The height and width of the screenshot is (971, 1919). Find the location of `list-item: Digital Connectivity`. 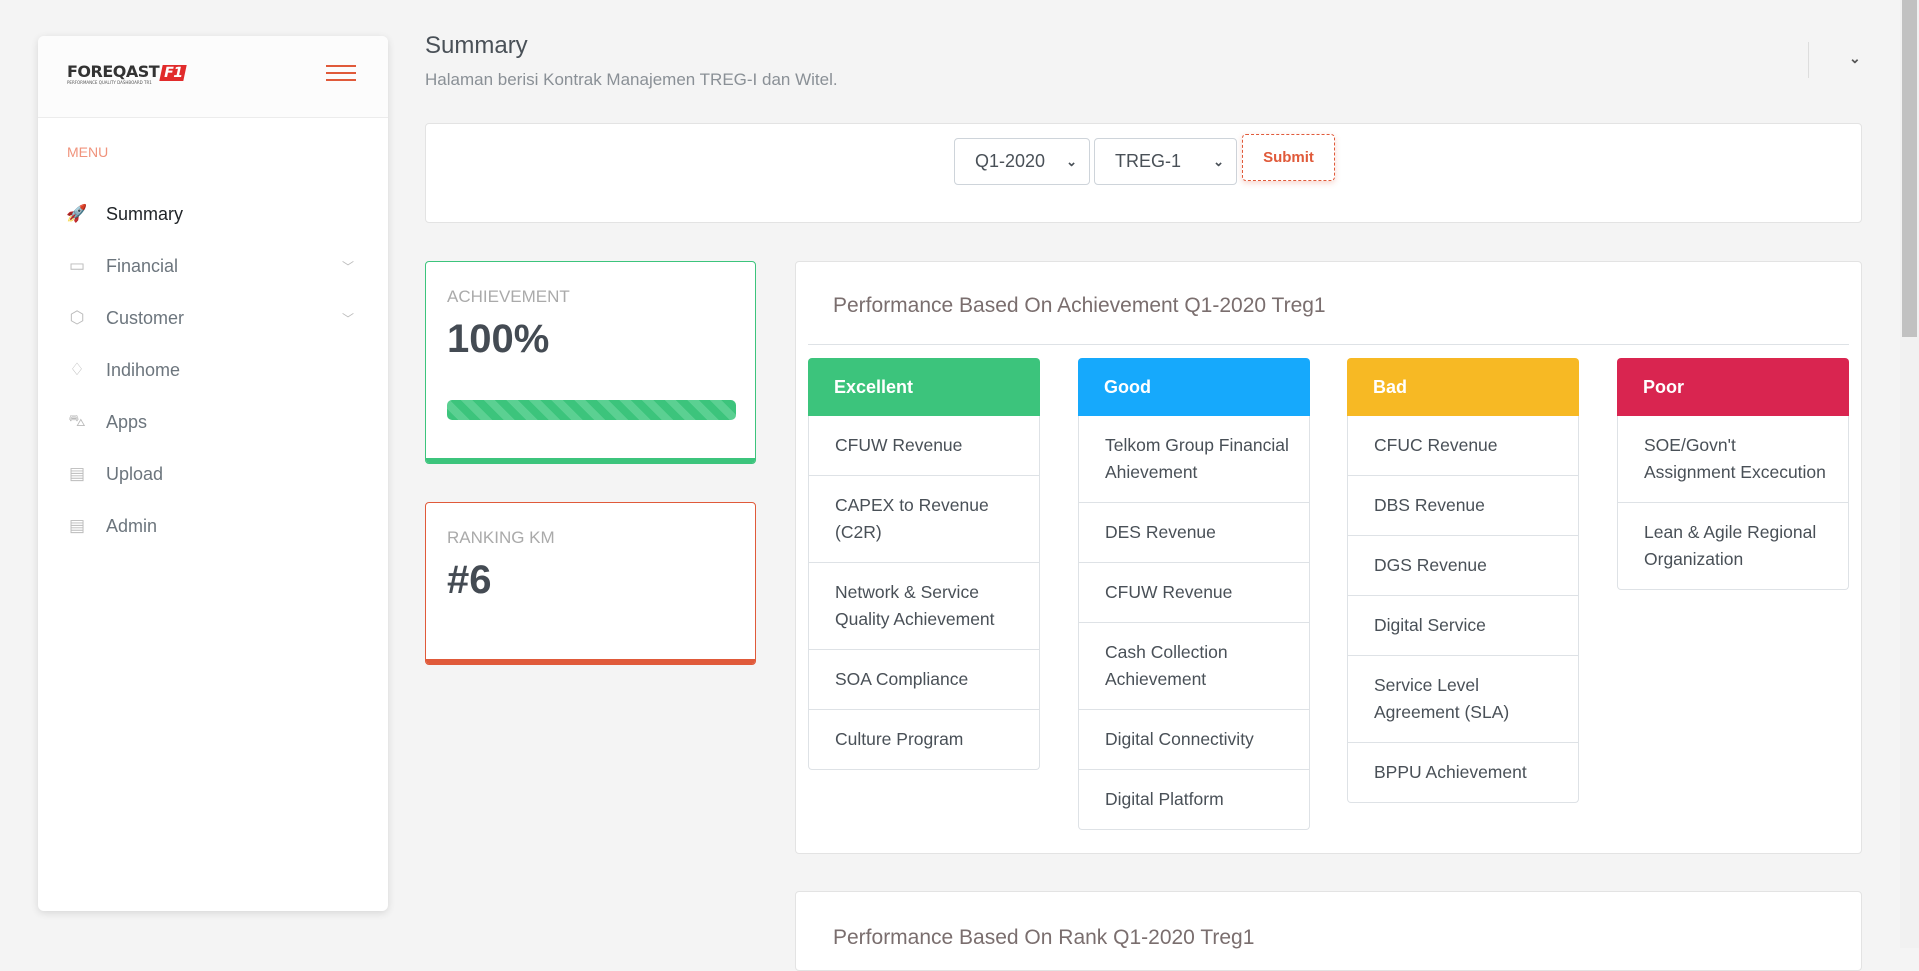

list-item: Digital Connectivity is located at coordinates (1194, 740).